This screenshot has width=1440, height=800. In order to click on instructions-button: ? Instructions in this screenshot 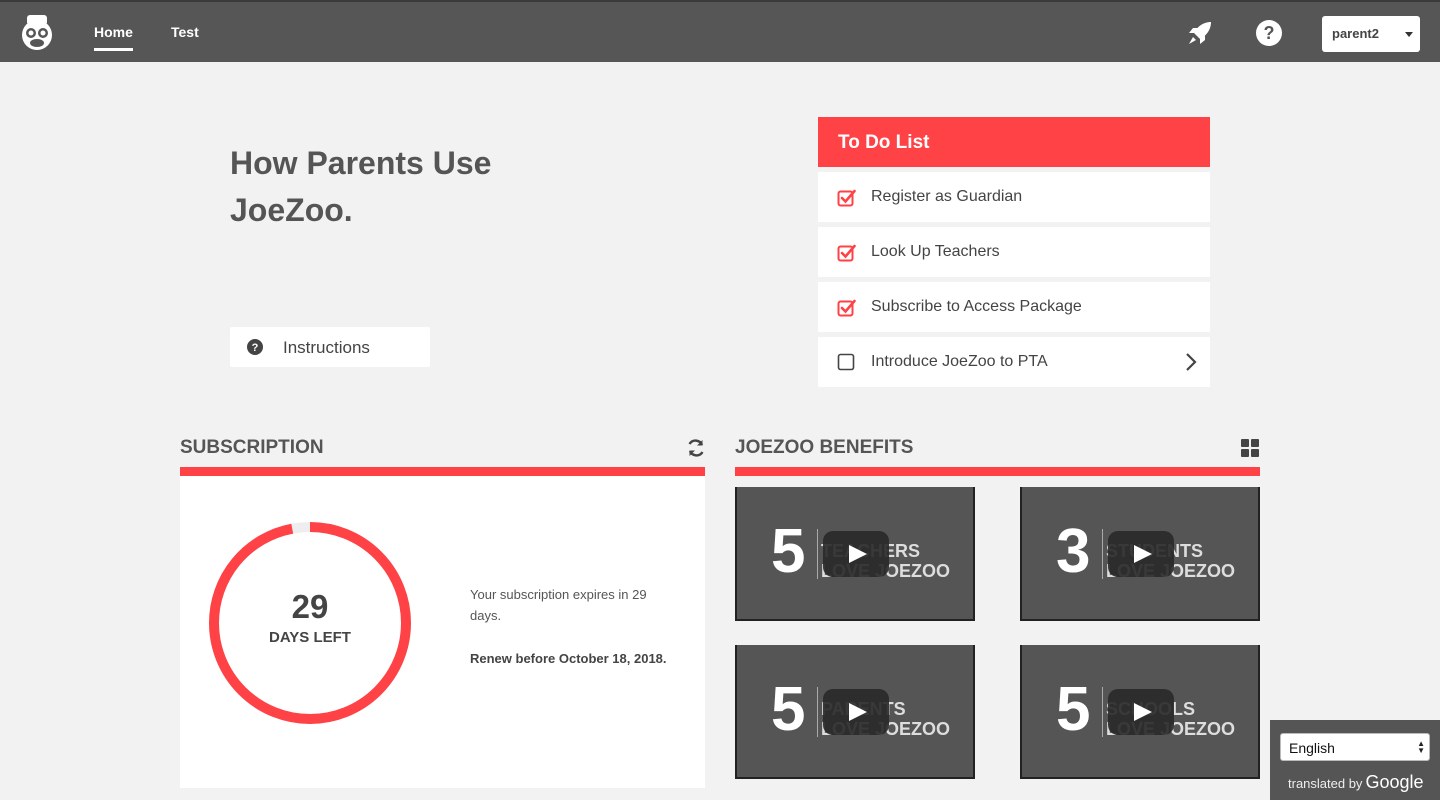, I will do `click(330, 347)`.